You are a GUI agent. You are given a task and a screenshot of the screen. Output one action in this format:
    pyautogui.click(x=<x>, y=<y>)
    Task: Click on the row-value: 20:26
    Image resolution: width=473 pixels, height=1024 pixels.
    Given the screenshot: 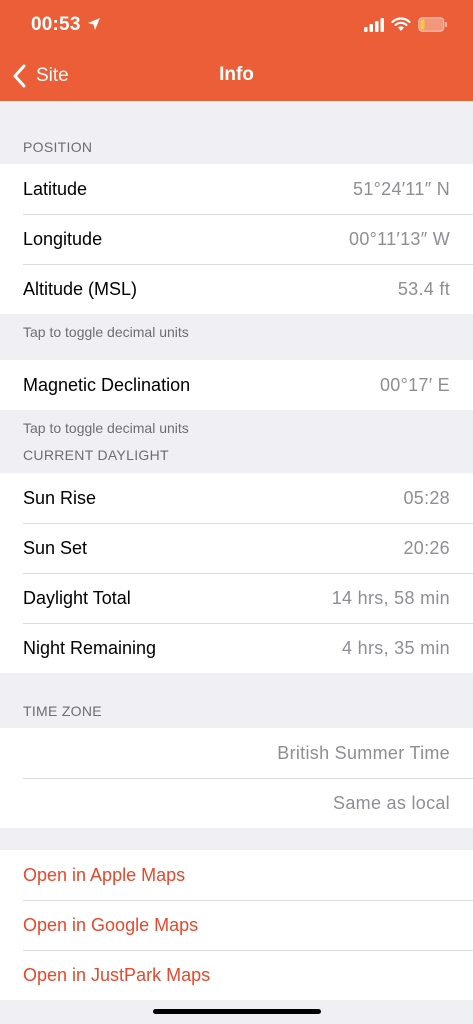 What is the action you would take?
    pyautogui.click(x=426, y=547)
    